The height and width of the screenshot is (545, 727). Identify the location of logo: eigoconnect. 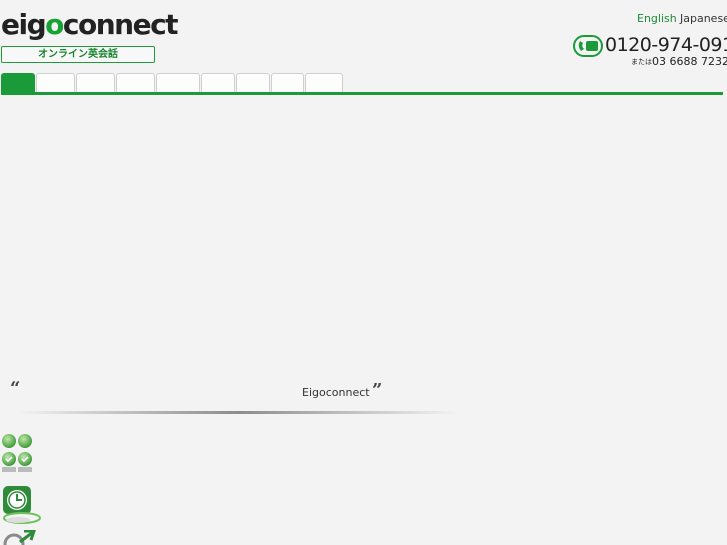
(90, 25).